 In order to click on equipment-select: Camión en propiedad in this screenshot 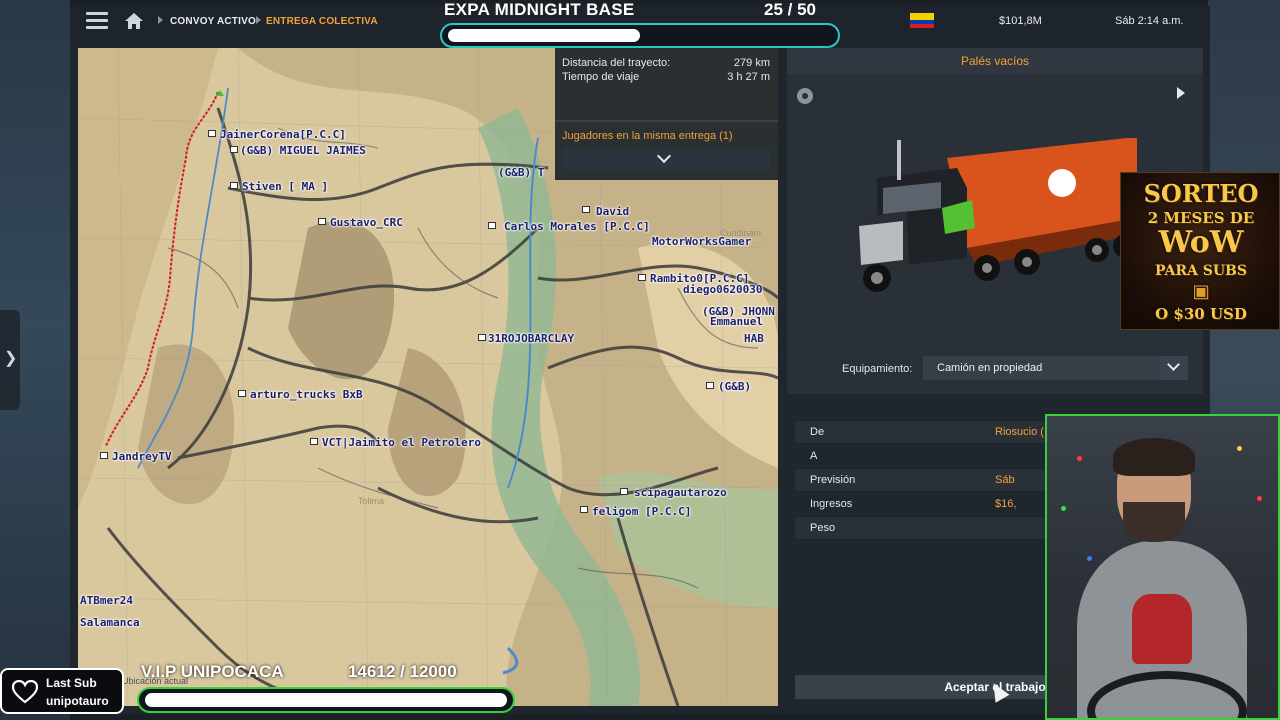, I will do `click(1041, 368)`.